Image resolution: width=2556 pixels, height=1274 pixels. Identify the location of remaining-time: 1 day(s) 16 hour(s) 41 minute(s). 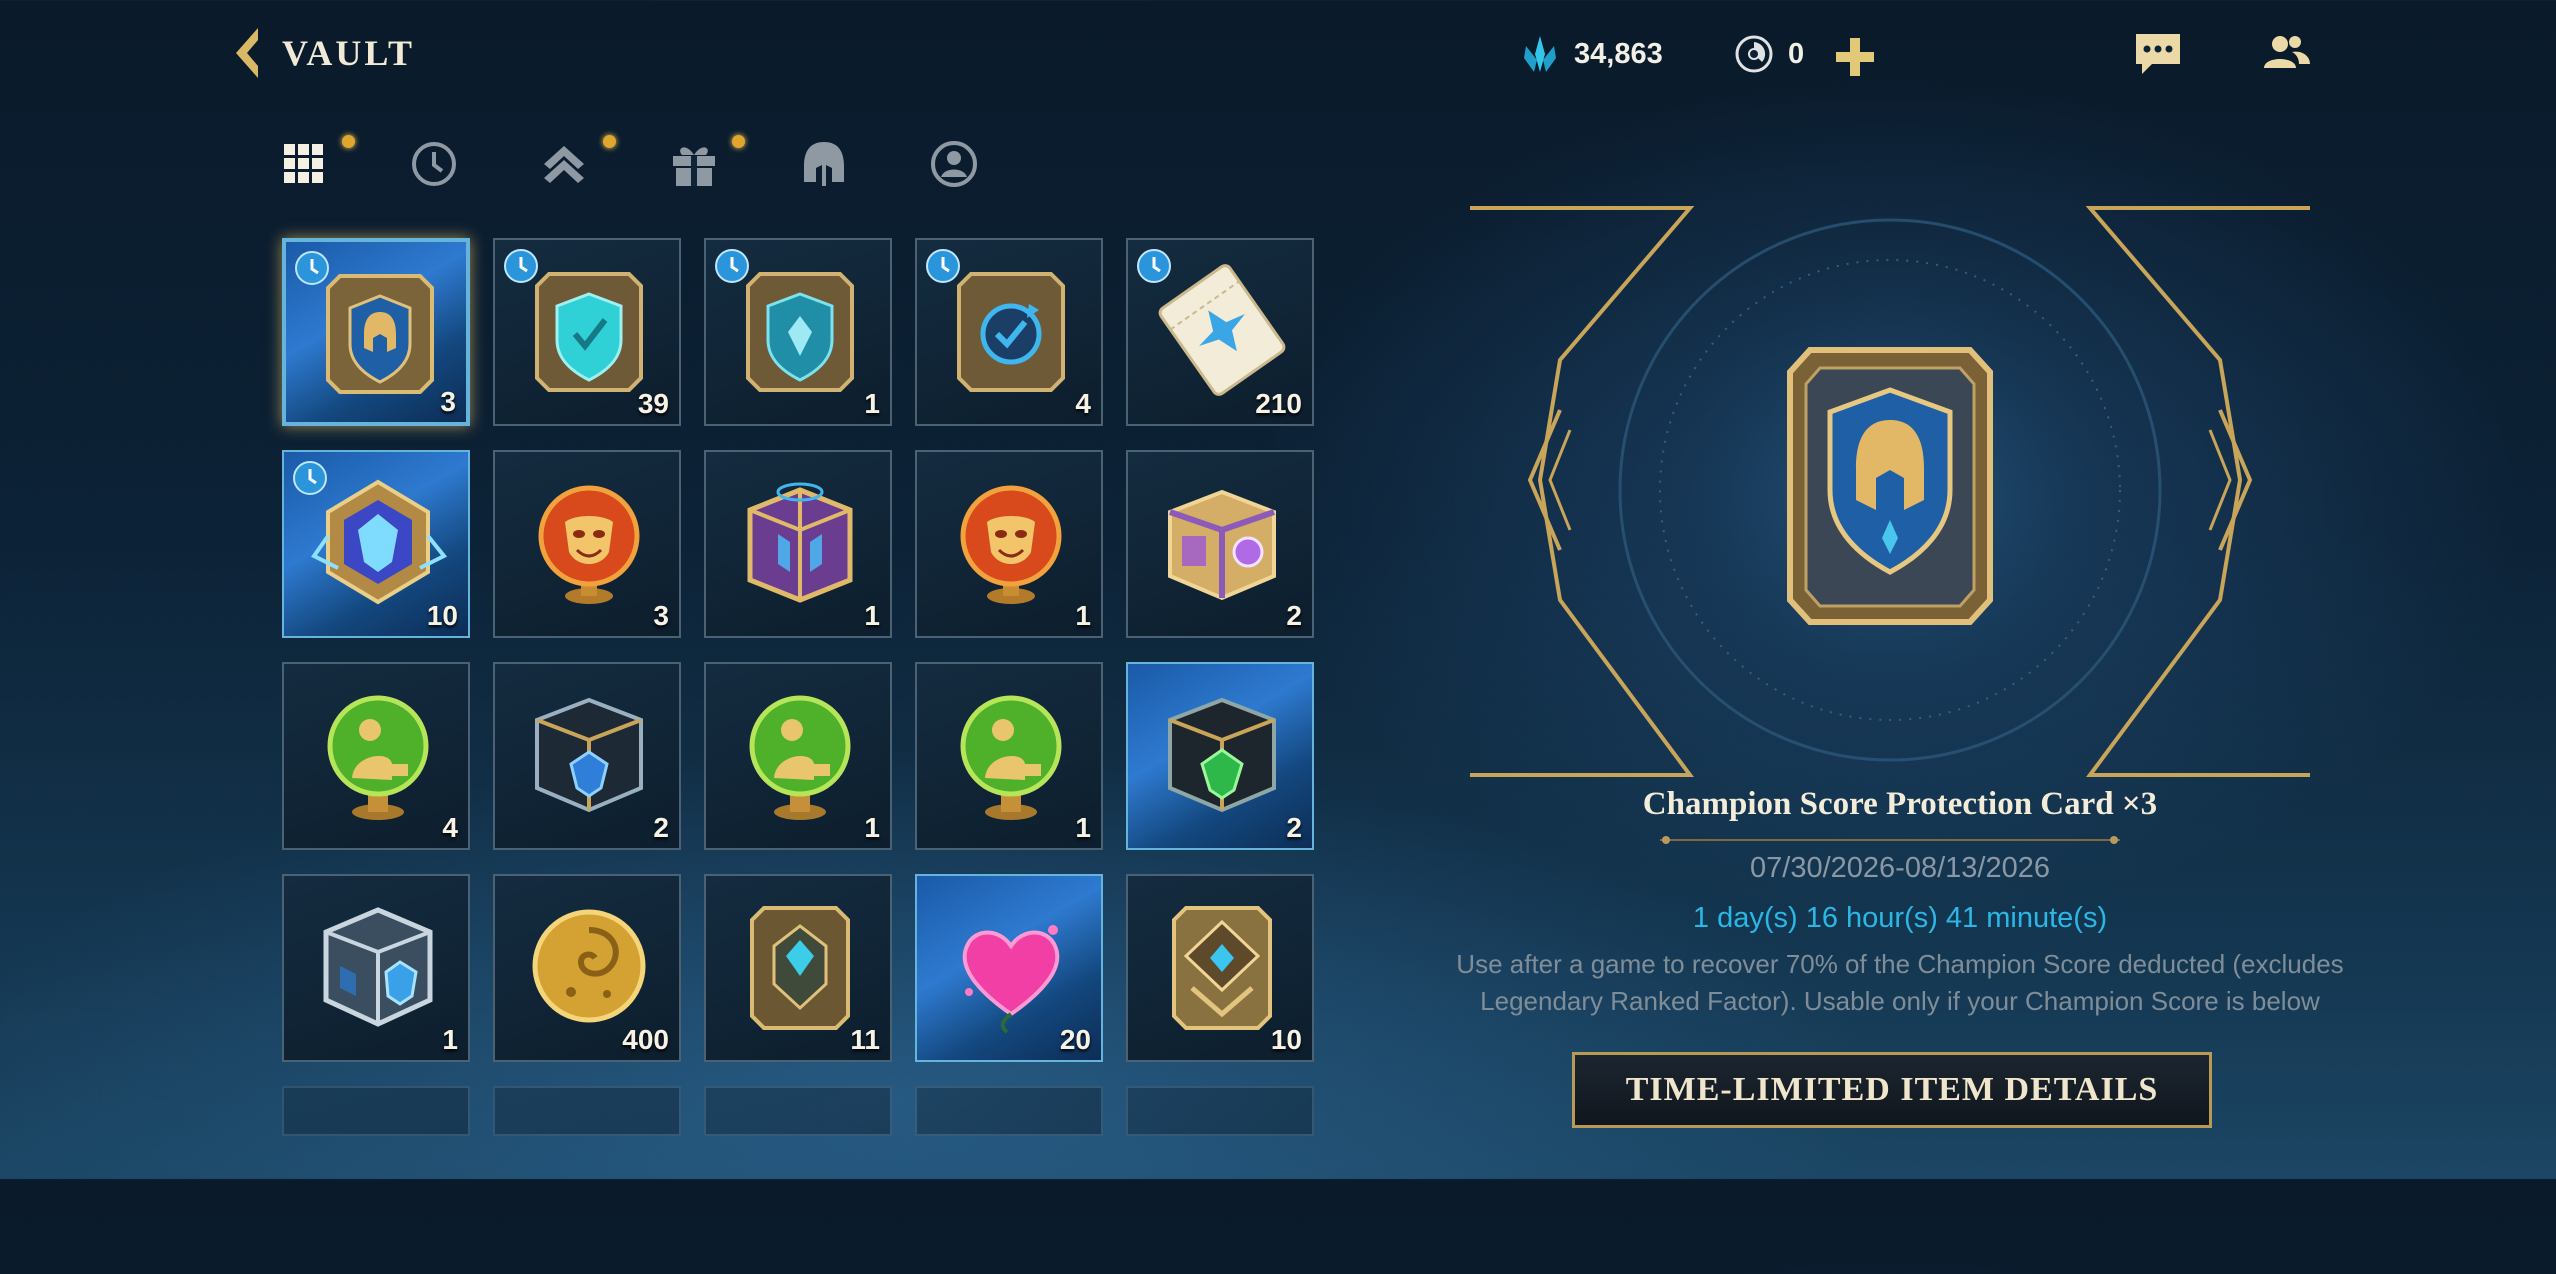
(1900, 918).